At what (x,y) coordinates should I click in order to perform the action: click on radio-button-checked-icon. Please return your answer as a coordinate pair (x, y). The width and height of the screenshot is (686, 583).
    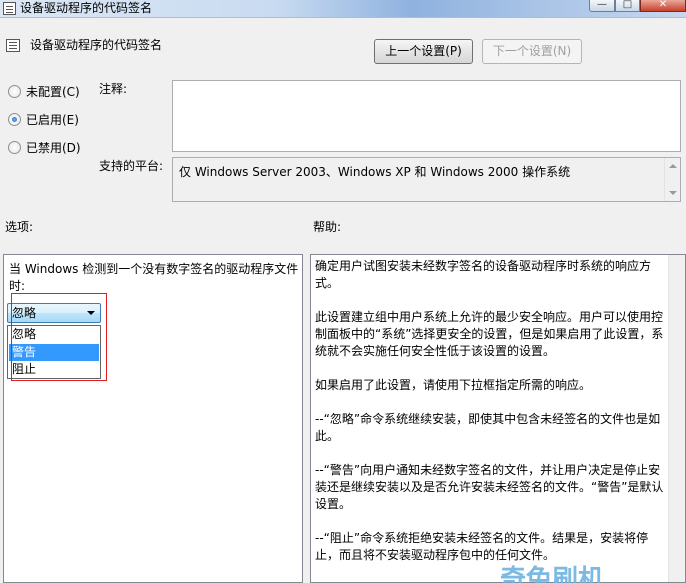
    Looking at the image, I should click on (14, 119).